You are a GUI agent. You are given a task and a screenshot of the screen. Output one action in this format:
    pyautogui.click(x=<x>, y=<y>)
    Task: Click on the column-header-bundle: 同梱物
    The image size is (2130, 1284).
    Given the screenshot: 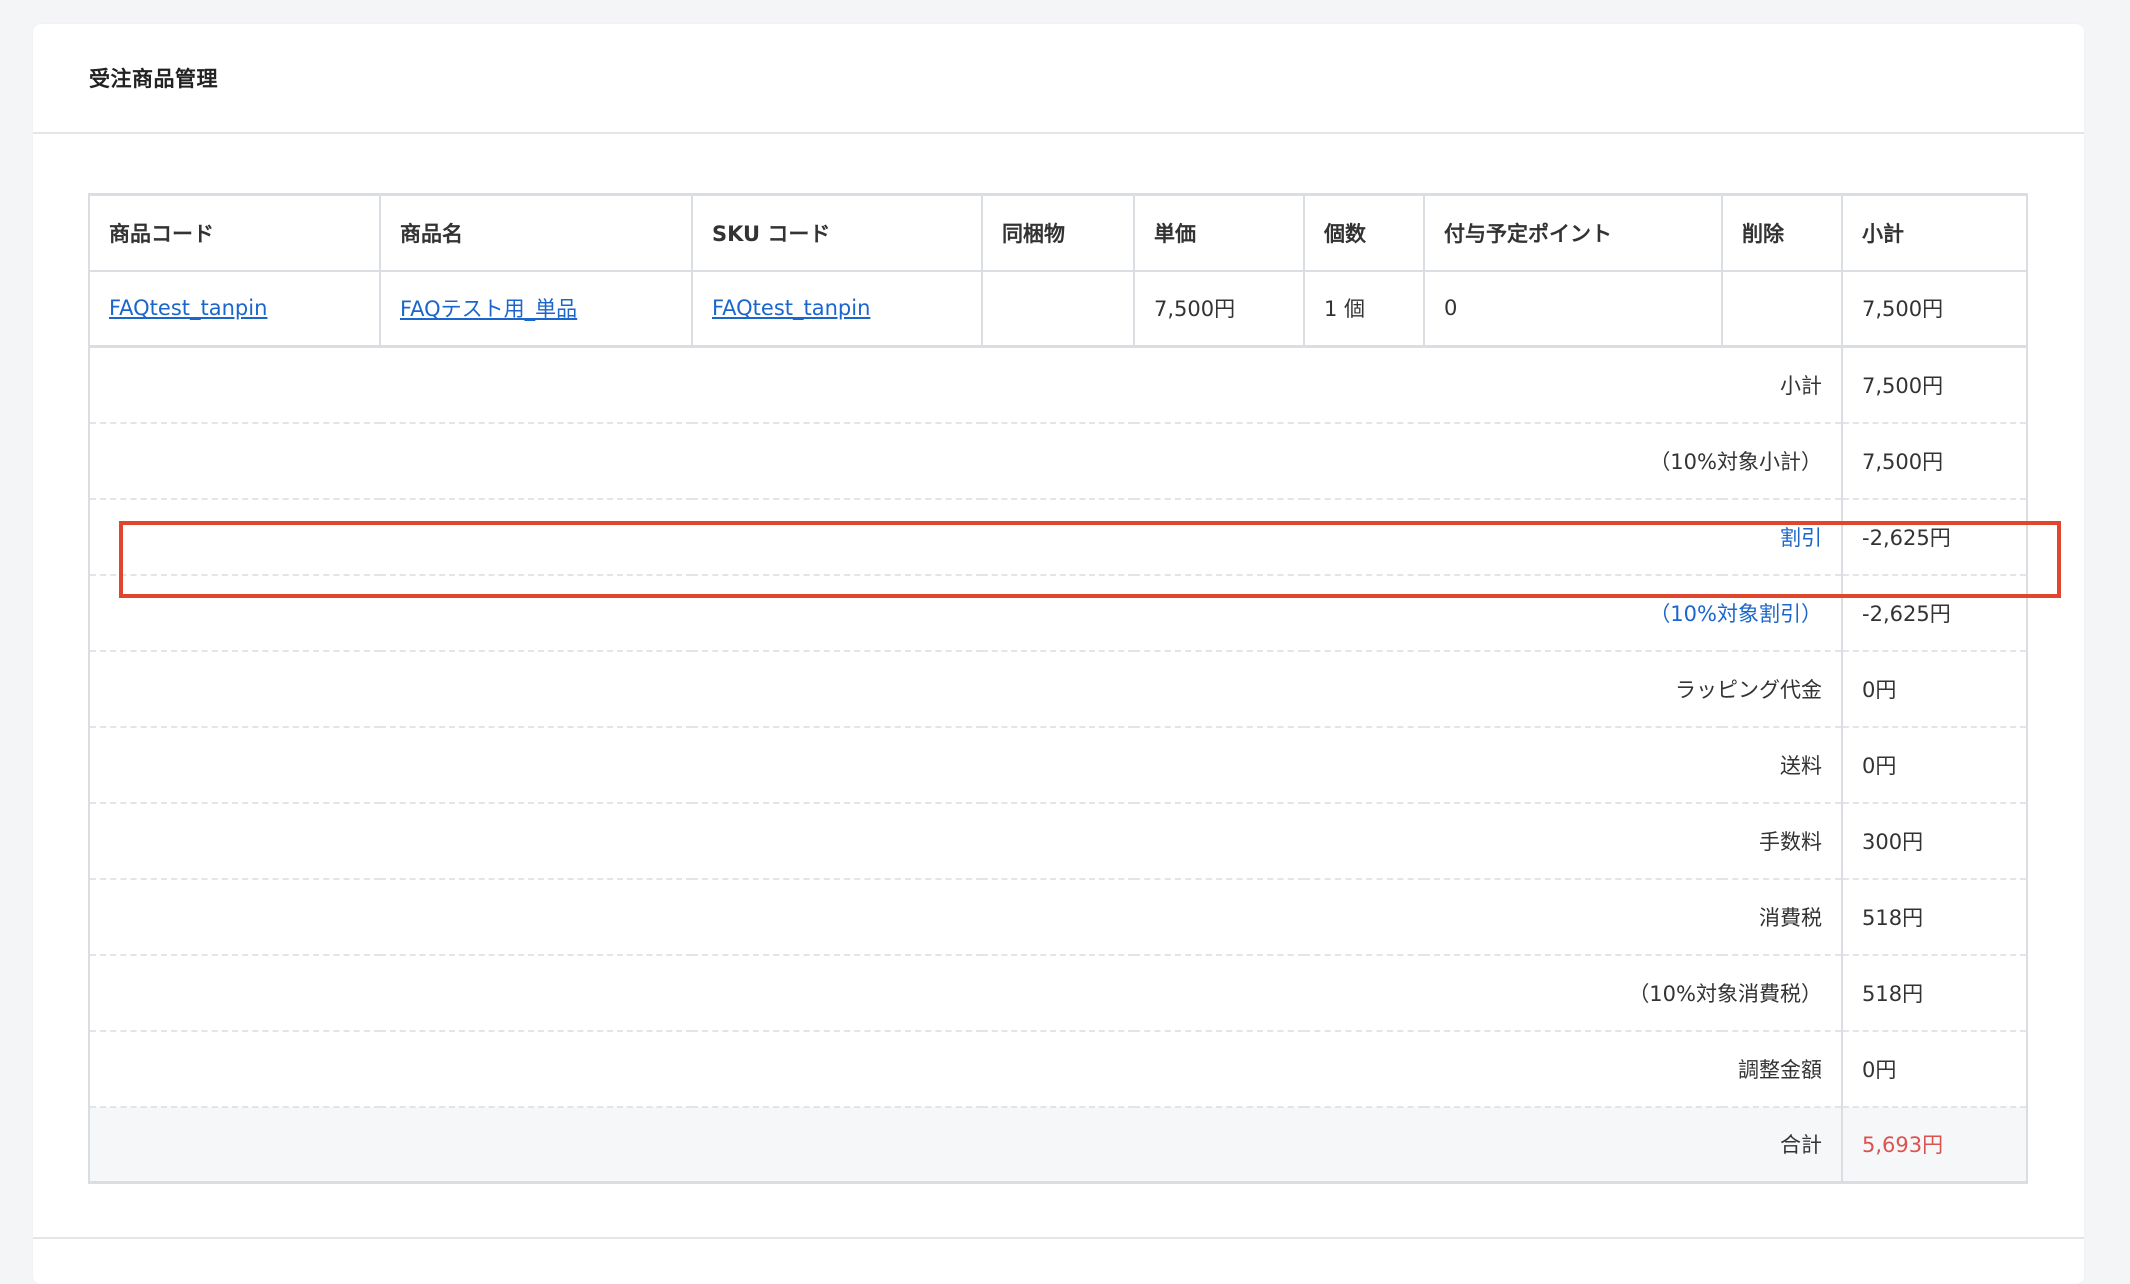 What is the action you would take?
    pyautogui.click(x=1058, y=232)
    